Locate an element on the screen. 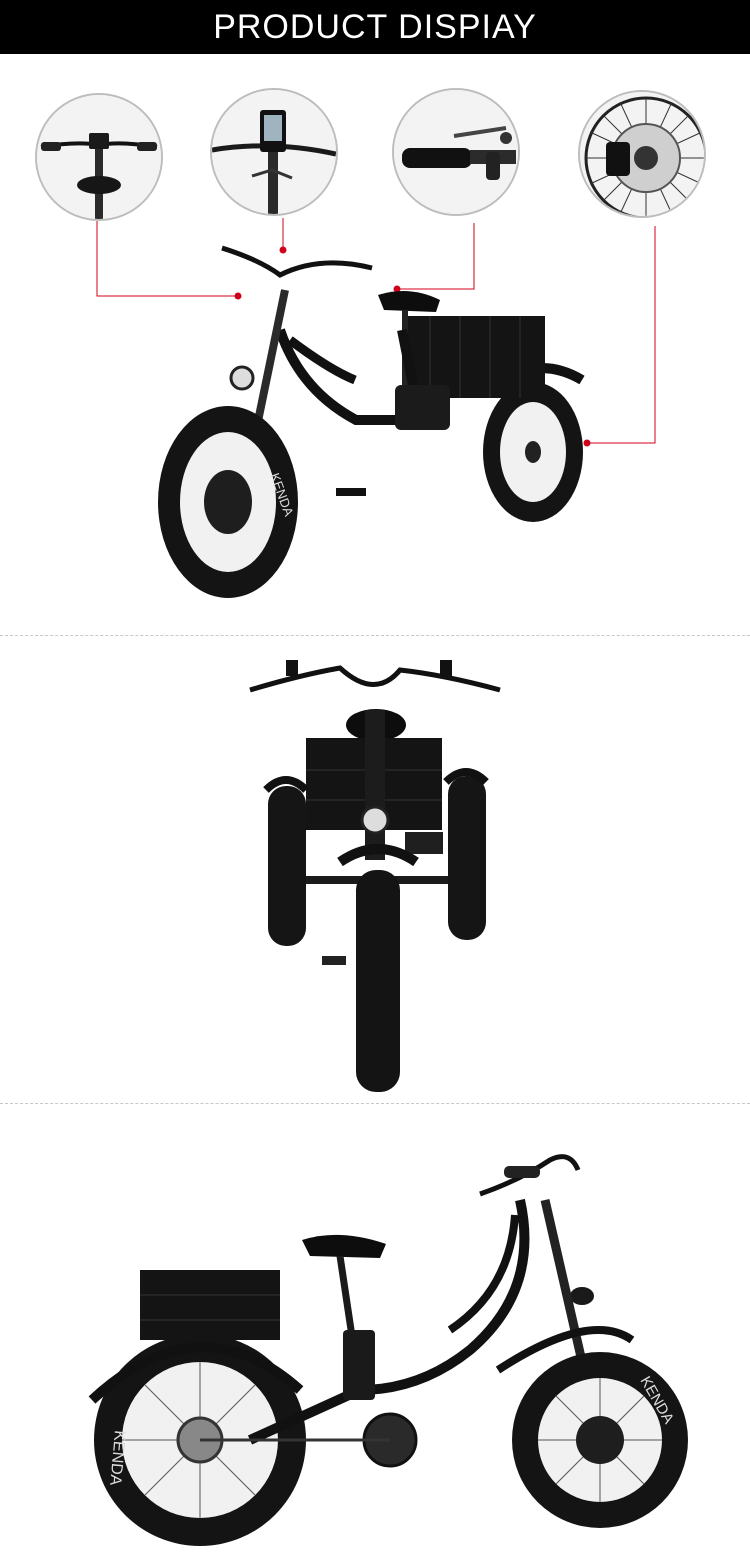 This screenshot has height=1567, width=750. tricycle-angle-view: KENDA is located at coordinates (371, 421).